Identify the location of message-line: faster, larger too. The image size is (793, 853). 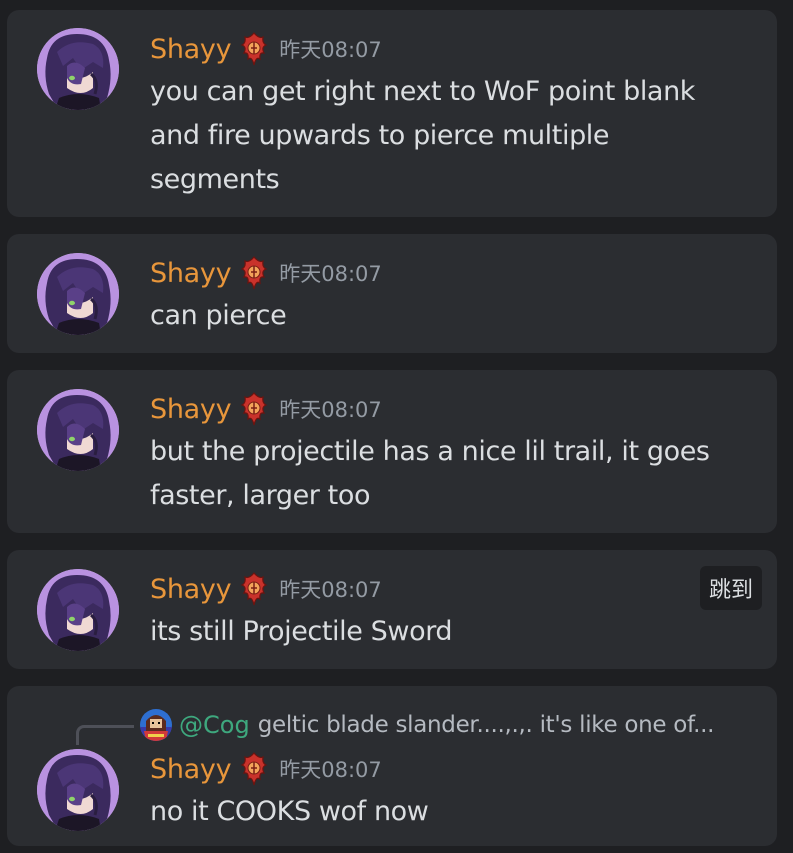
(260, 495).